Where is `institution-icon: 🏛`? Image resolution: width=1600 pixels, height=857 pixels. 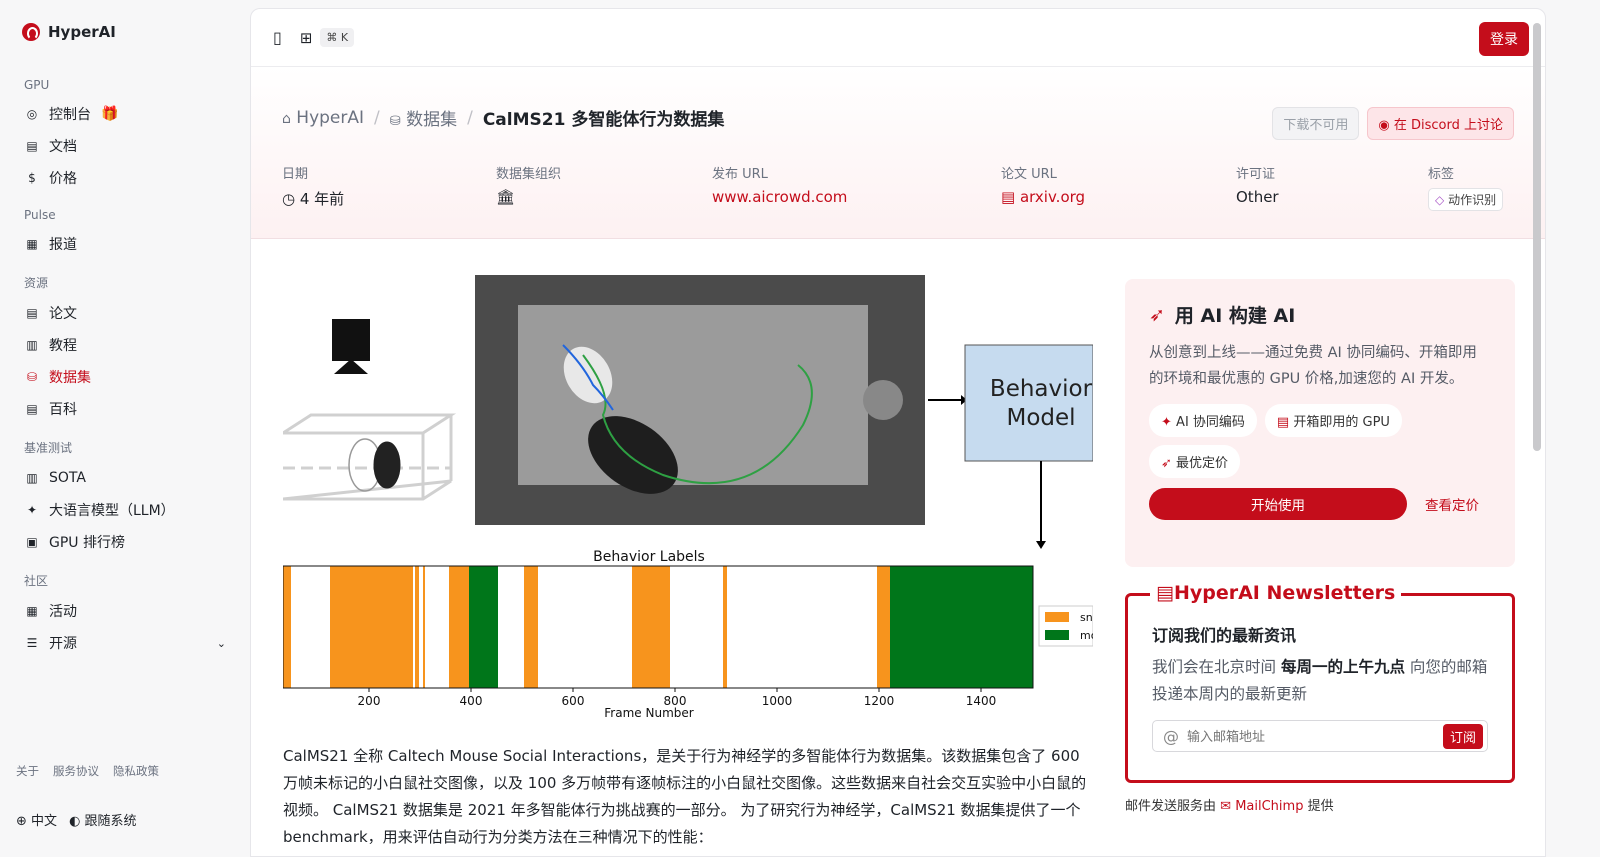
institution-icon: 🏛 is located at coordinates (506, 197).